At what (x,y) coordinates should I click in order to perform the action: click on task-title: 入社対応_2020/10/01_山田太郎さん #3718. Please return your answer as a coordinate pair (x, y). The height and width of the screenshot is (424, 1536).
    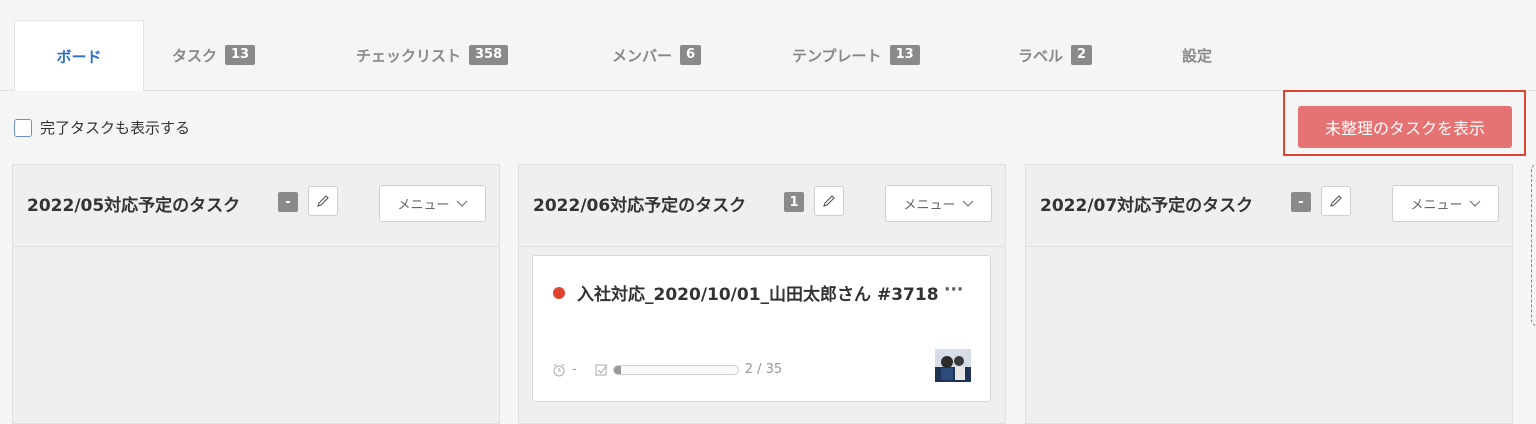
    Looking at the image, I should click on (767, 295).